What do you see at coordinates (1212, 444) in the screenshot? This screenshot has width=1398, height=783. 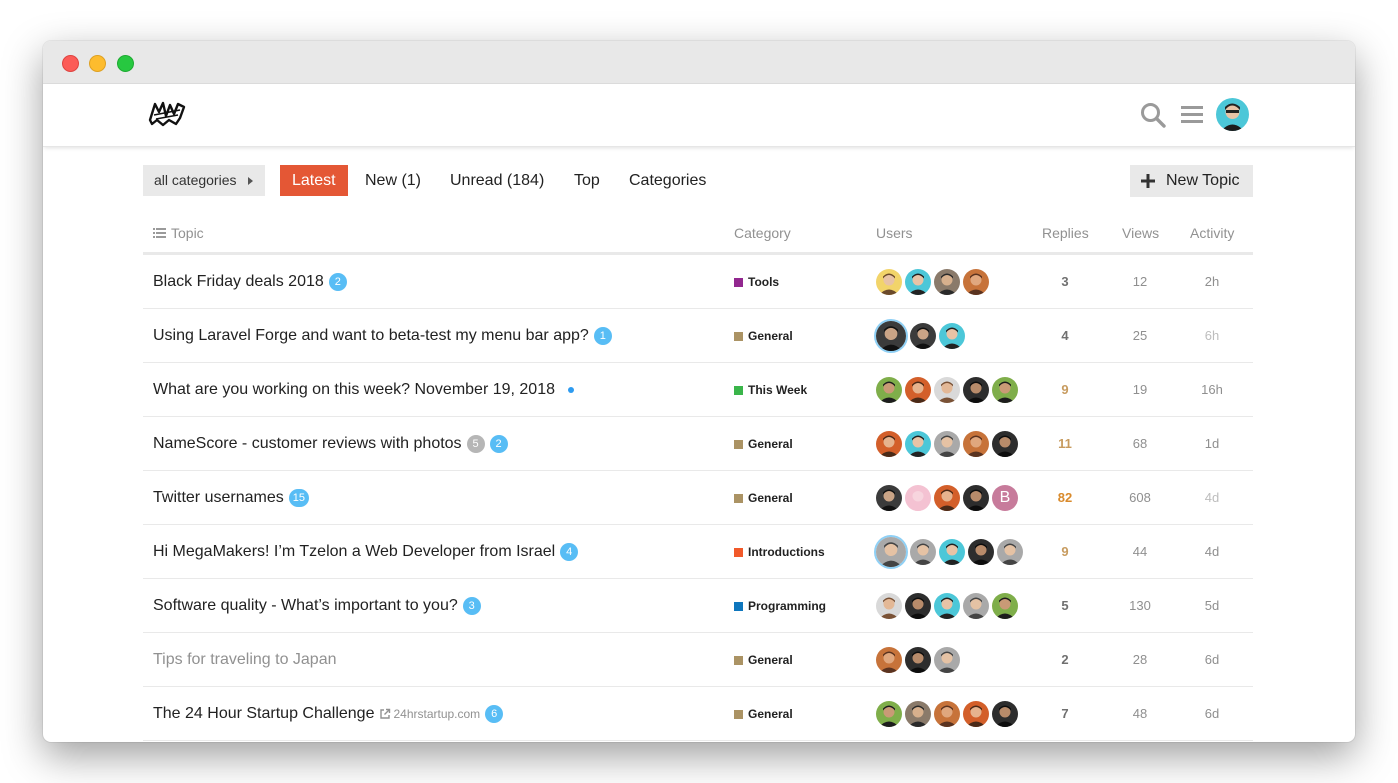 I see `activity-time: 1d` at bounding box center [1212, 444].